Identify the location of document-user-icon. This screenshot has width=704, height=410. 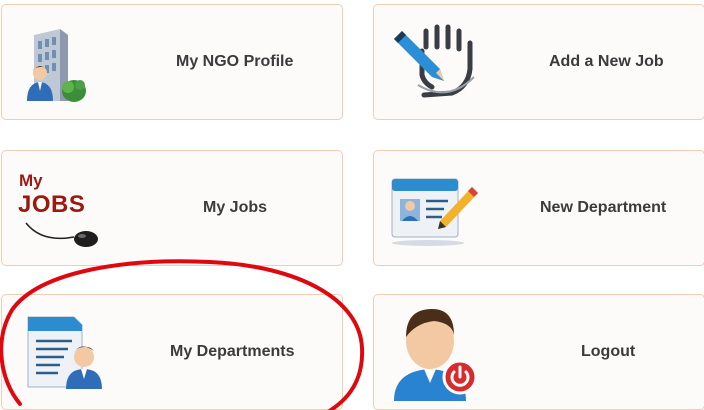
(64, 352).